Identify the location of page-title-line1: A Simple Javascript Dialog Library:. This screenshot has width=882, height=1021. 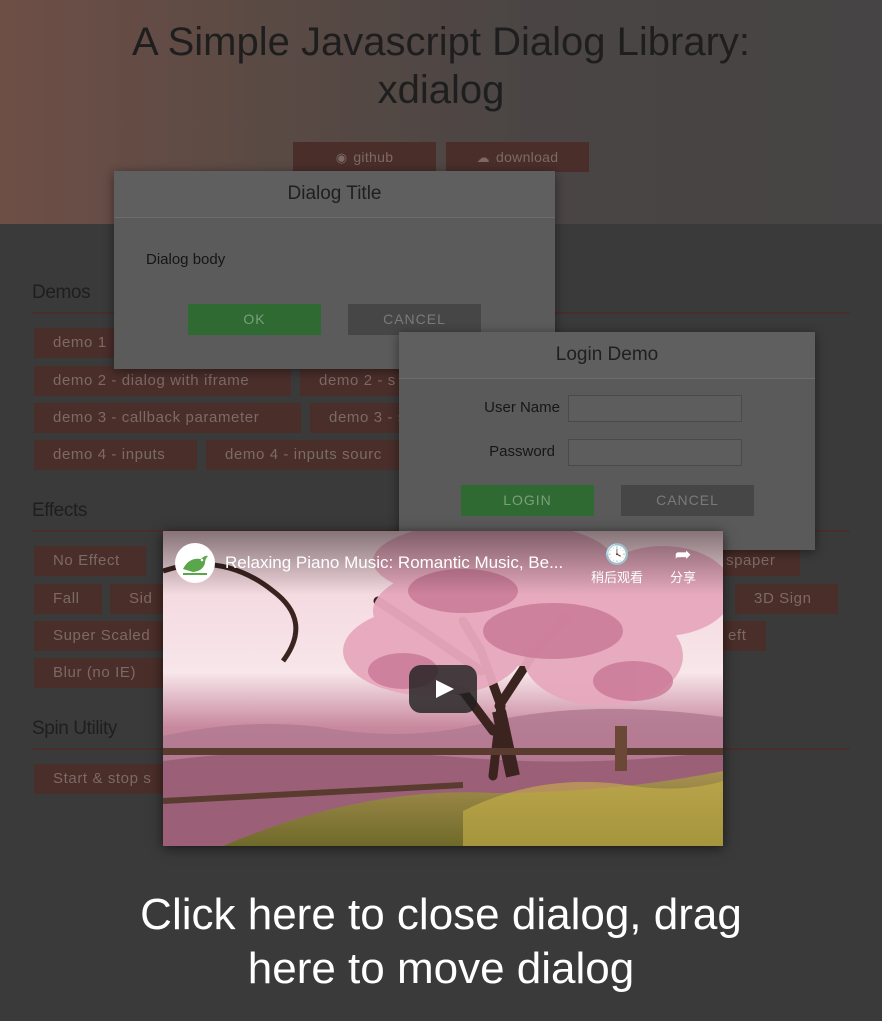
(441, 42).